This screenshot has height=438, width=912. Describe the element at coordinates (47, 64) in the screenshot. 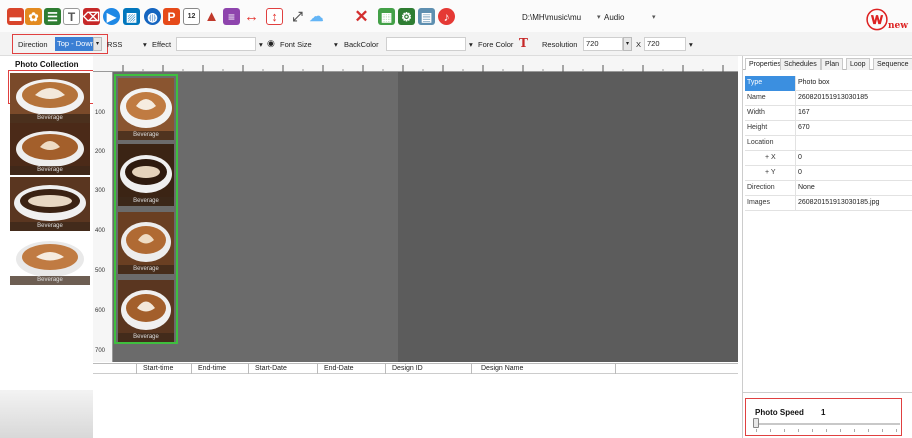

I see `collection-title: Photo Collection` at that location.